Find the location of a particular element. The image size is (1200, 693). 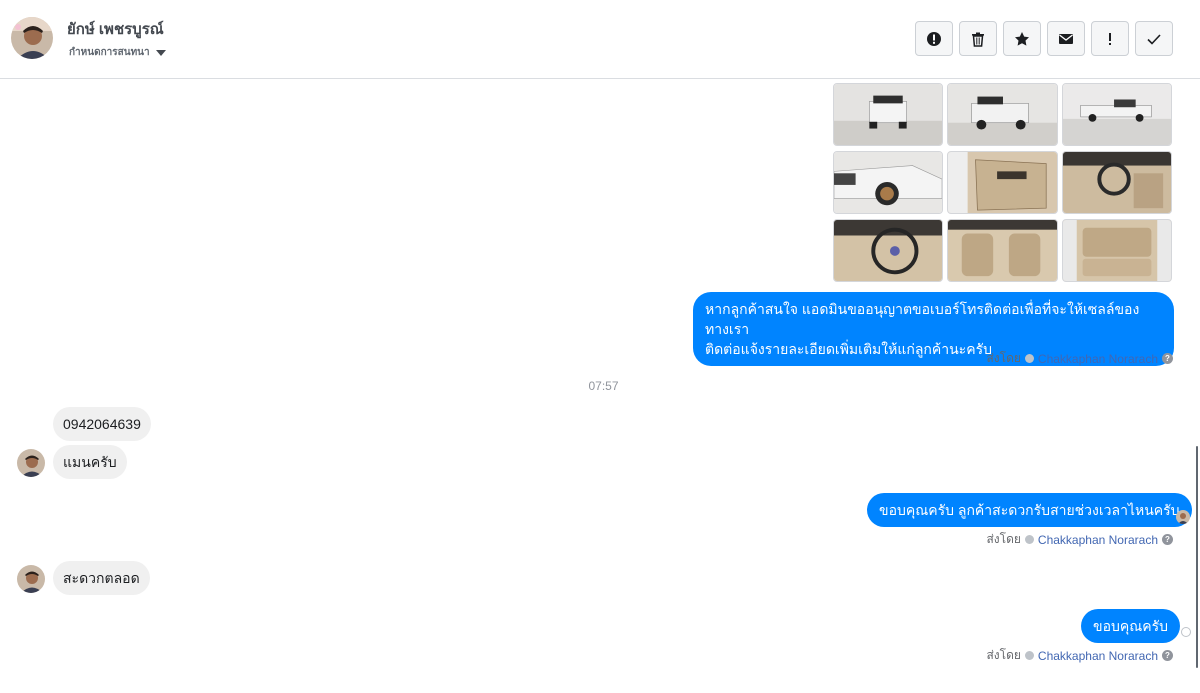

mark-done-button is located at coordinates (1154, 38).